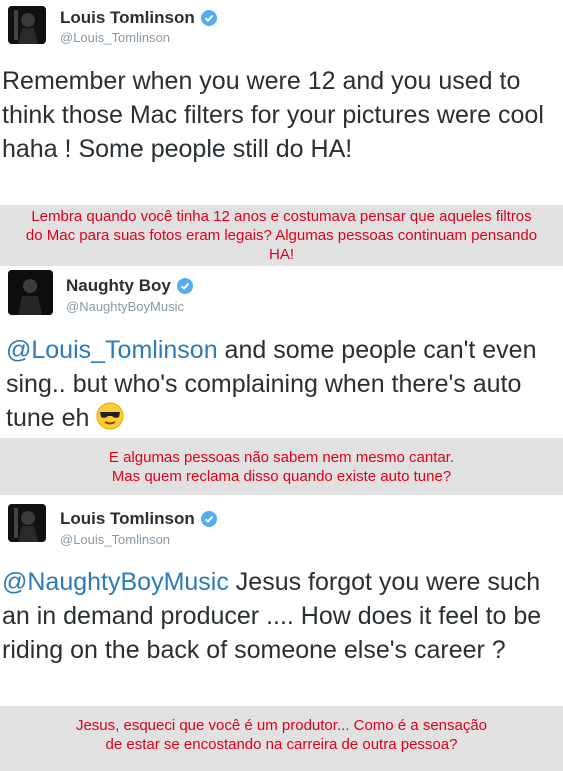 This screenshot has height=771, width=563. I want to click on sunglasses-emoji-icon, so click(110, 416).